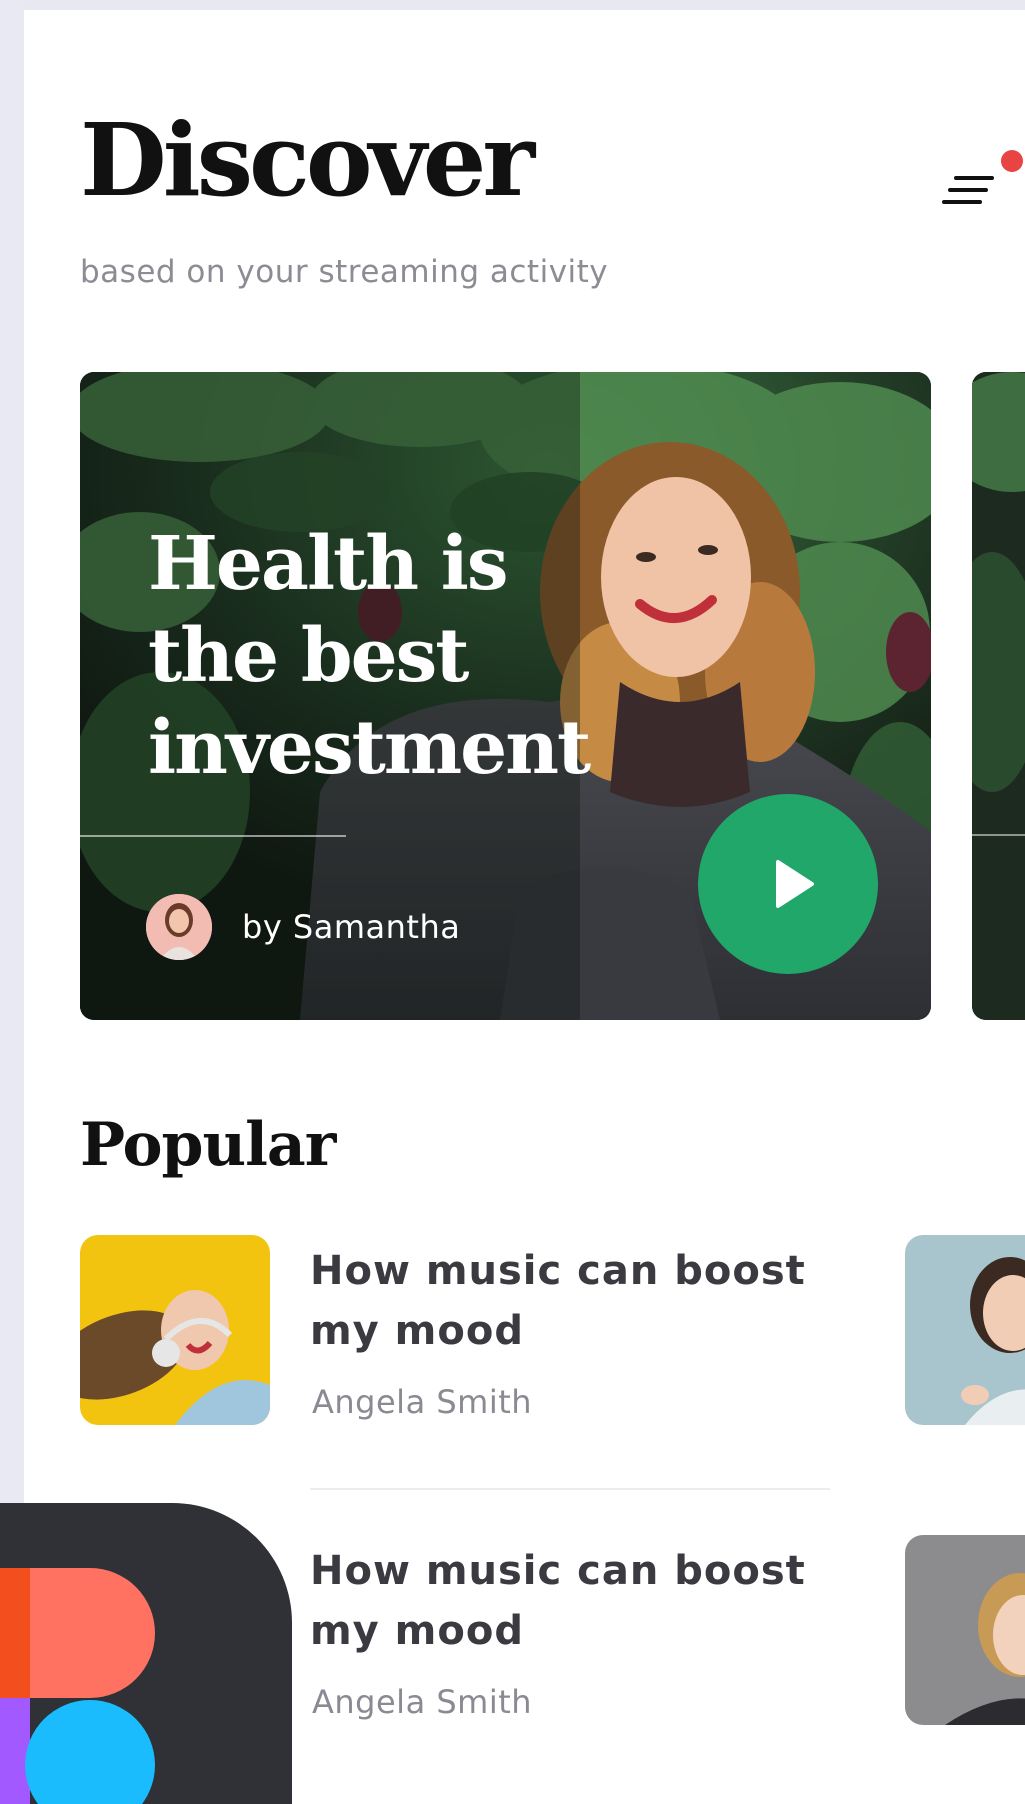 This screenshot has width=1025, height=1804. Describe the element at coordinates (1012, 161) in the screenshot. I see `notification-dot` at that location.